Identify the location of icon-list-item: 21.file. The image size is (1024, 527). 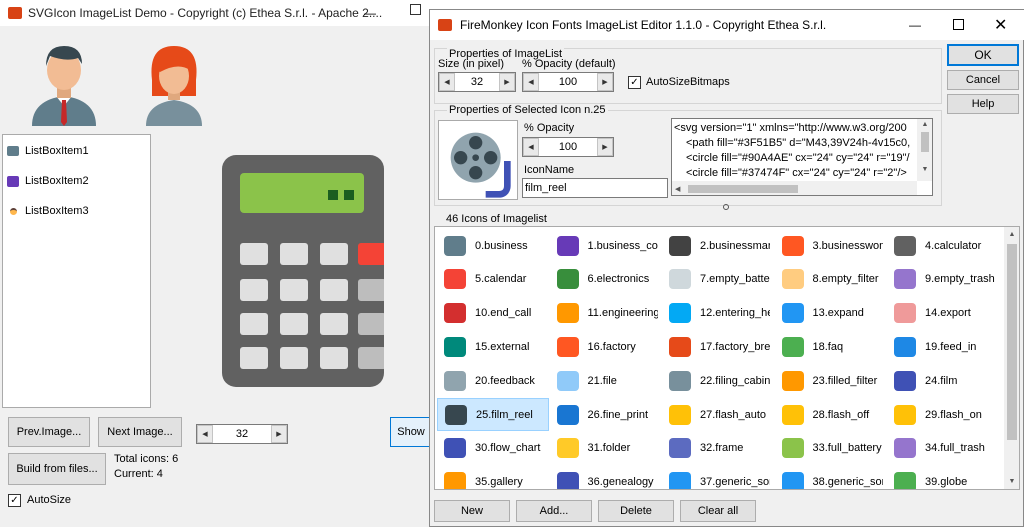
(606, 380).